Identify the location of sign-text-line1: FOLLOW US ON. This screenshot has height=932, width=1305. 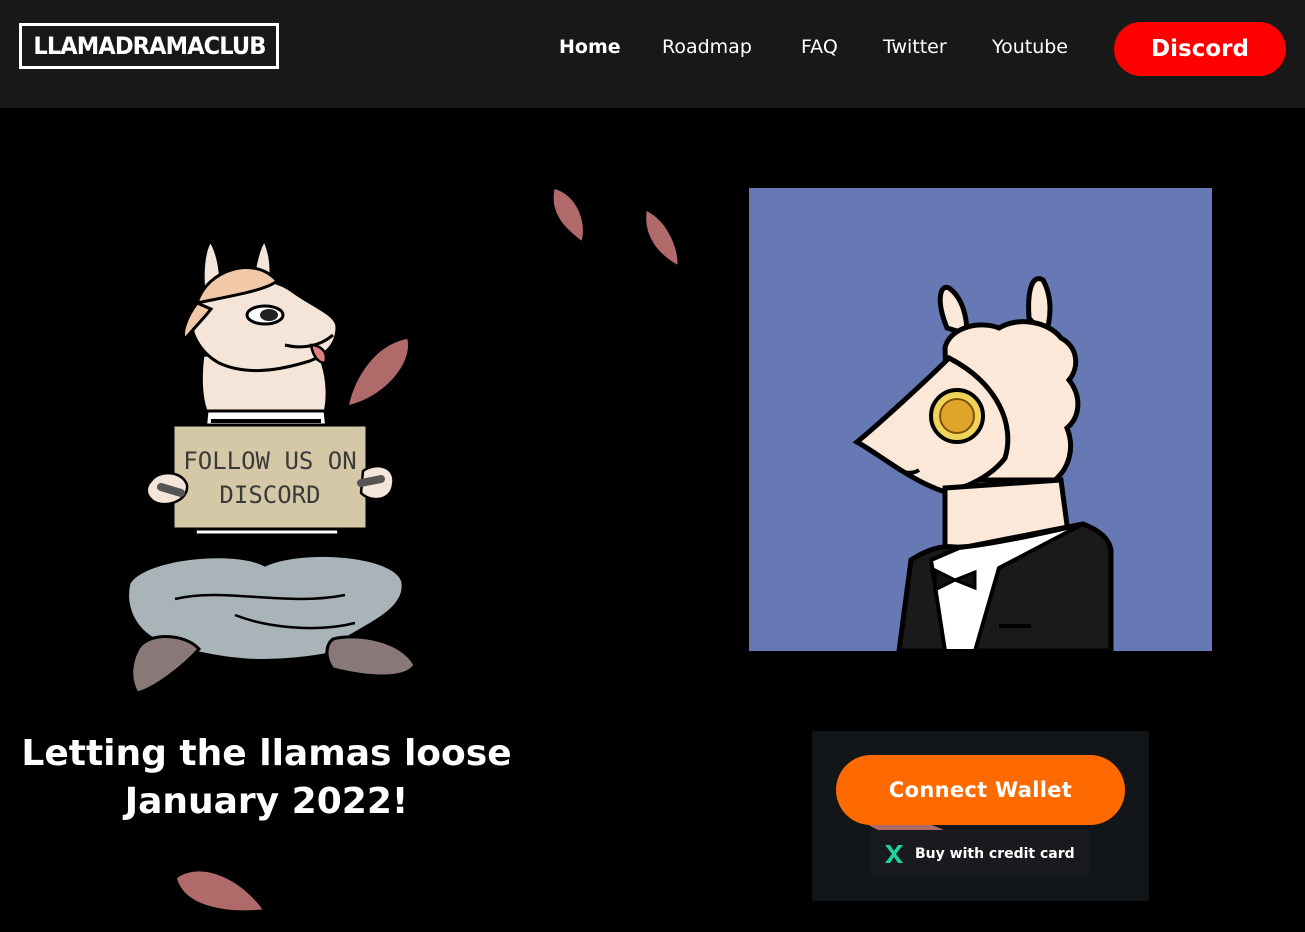
(269, 461).